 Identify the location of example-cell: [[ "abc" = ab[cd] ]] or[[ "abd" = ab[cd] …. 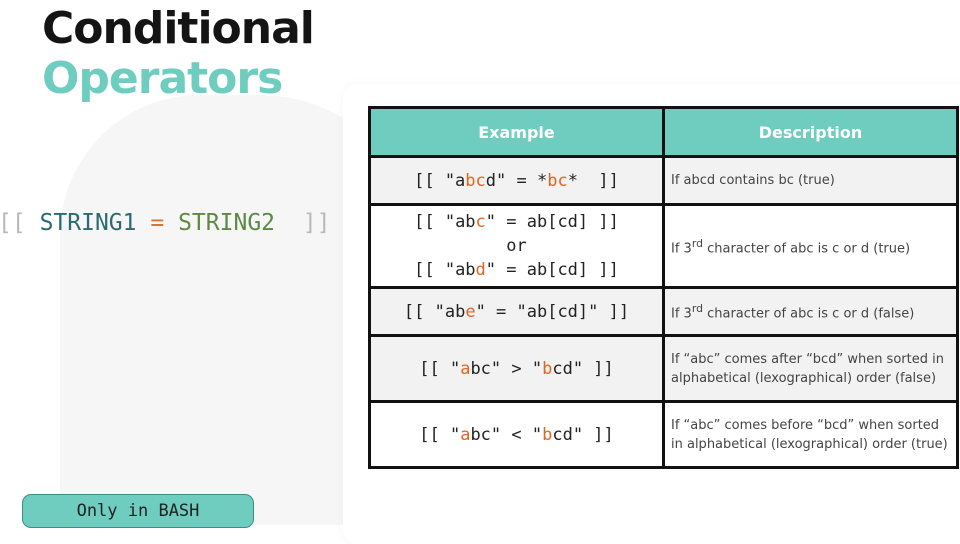
(516, 246).